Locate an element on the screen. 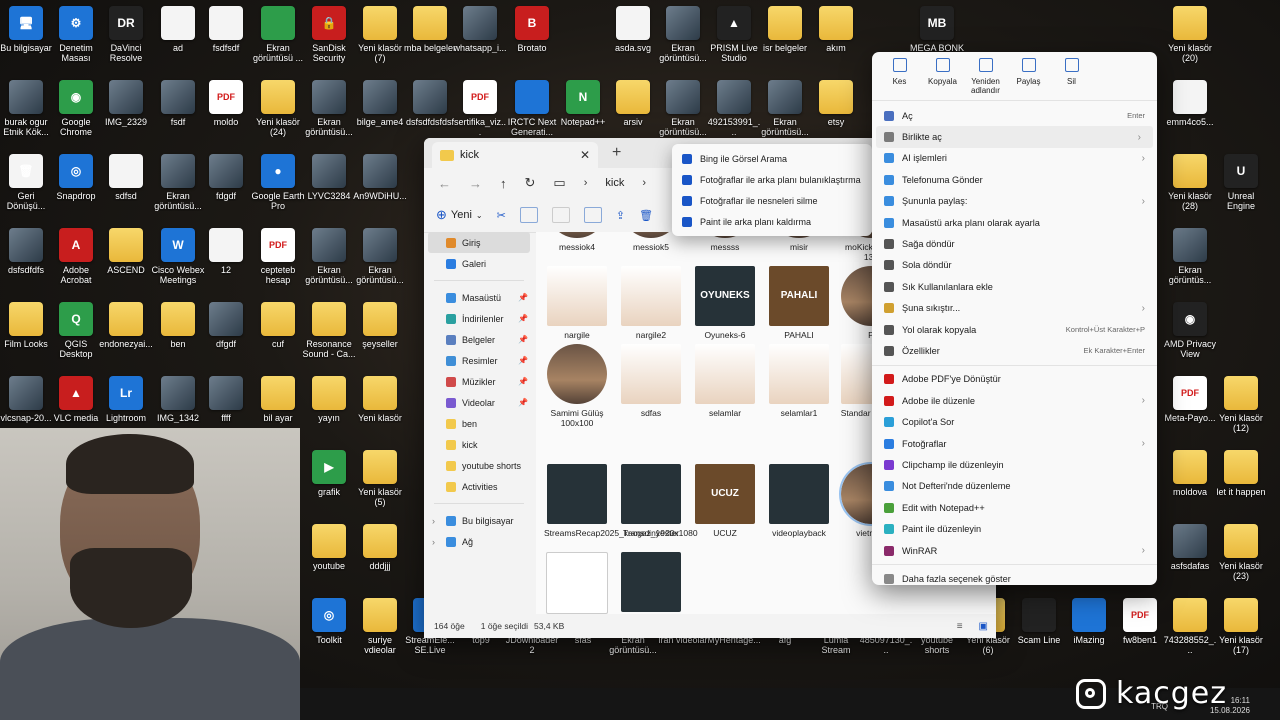  up-icon: ↑ is located at coordinates (503, 183).